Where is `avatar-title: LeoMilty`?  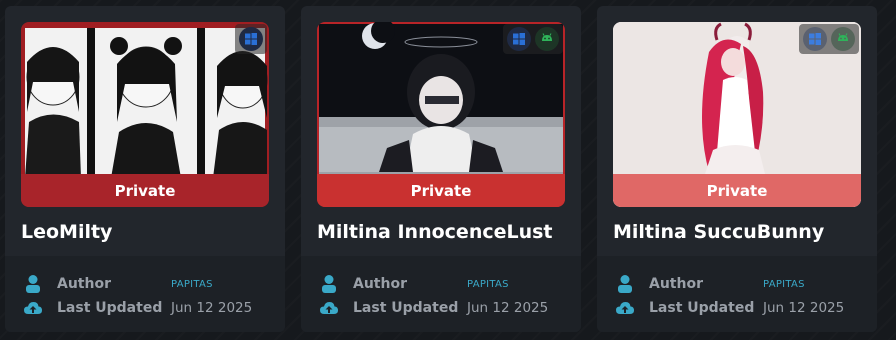
avatar-title: LeoMilty is located at coordinates (66, 232).